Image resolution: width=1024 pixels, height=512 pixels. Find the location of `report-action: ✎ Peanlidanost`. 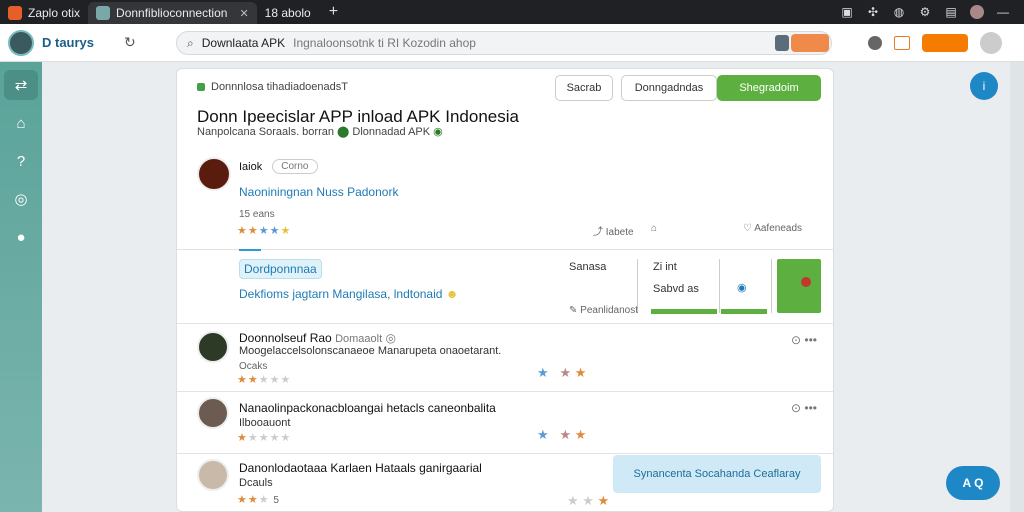

report-action: ✎ Peanlidanost is located at coordinates (603, 310).